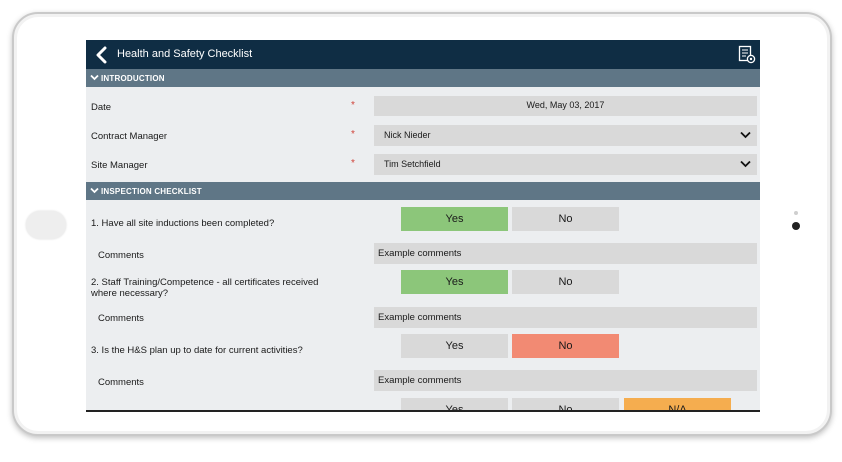 The height and width of the screenshot is (462, 842). Describe the element at coordinates (420, 380) in the screenshot. I see `q3-comments-value: Example comments` at that location.